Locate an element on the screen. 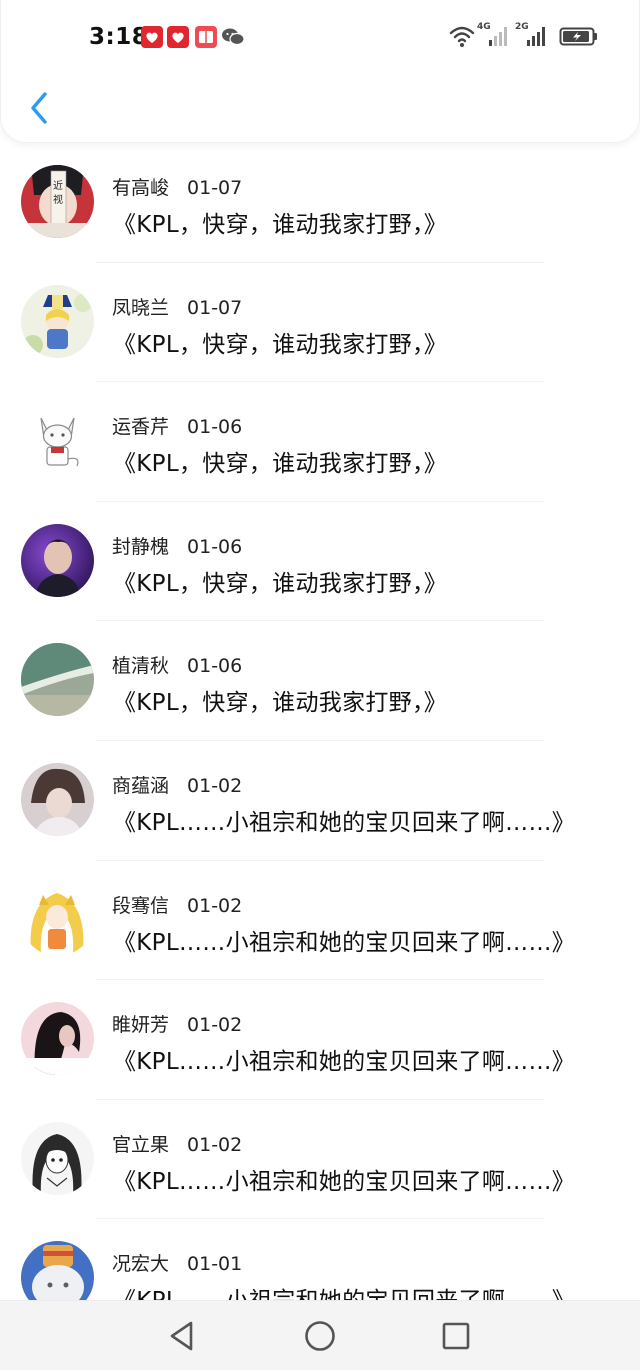 This screenshot has height=1370, width=640. wechat-icon is located at coordinates (233, 37).